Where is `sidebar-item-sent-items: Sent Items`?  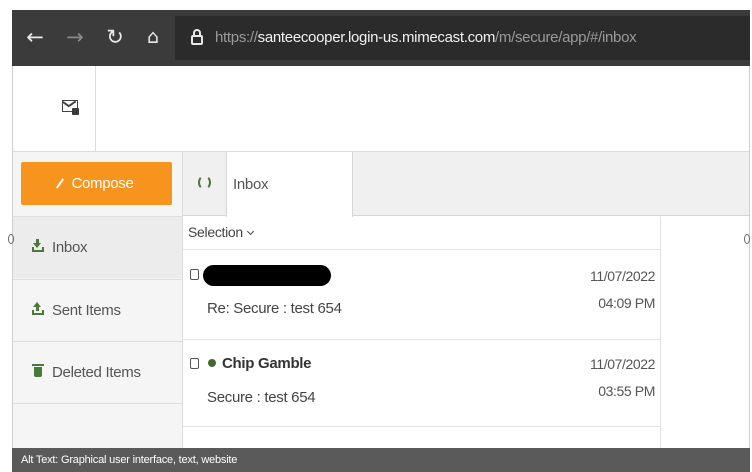
sidebar-item-sent-items: Sent Items is located at coordinates (97, 310).